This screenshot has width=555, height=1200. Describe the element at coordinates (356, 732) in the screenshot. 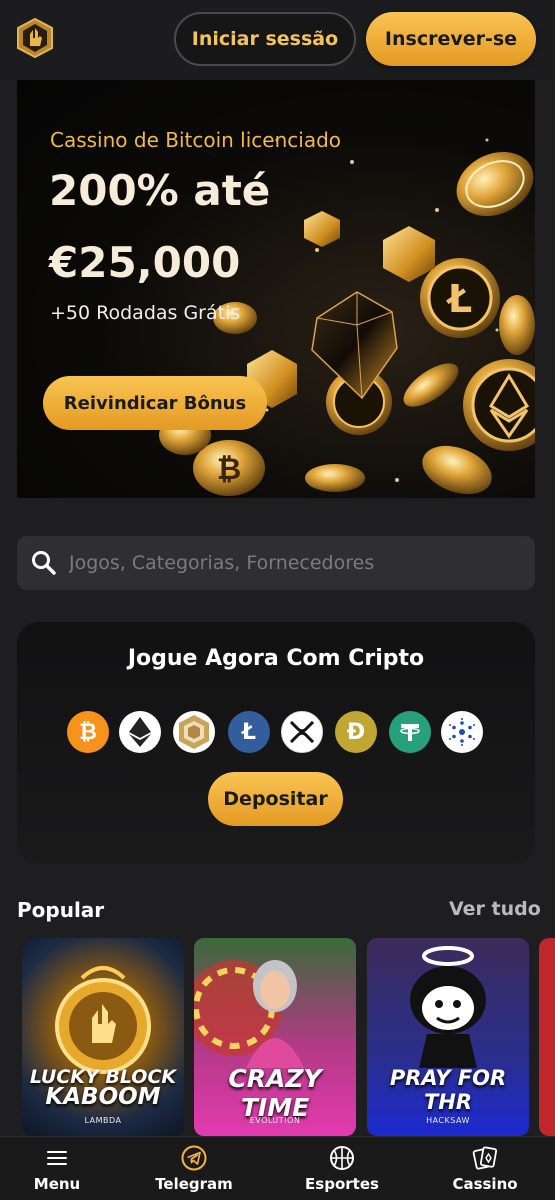

I see `dogecoin-icon: Ð` at that location.